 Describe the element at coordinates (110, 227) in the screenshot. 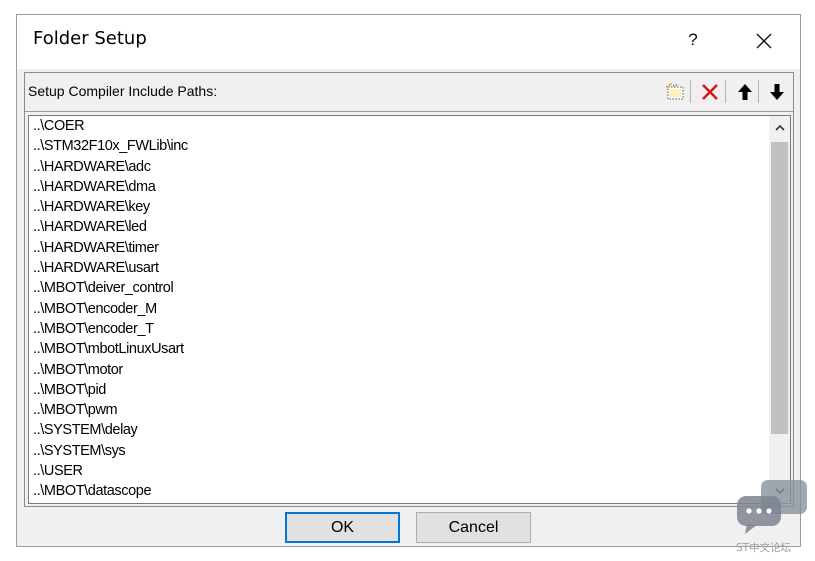

I see `path-list-item: ..\HARDWARE\led` at that location.